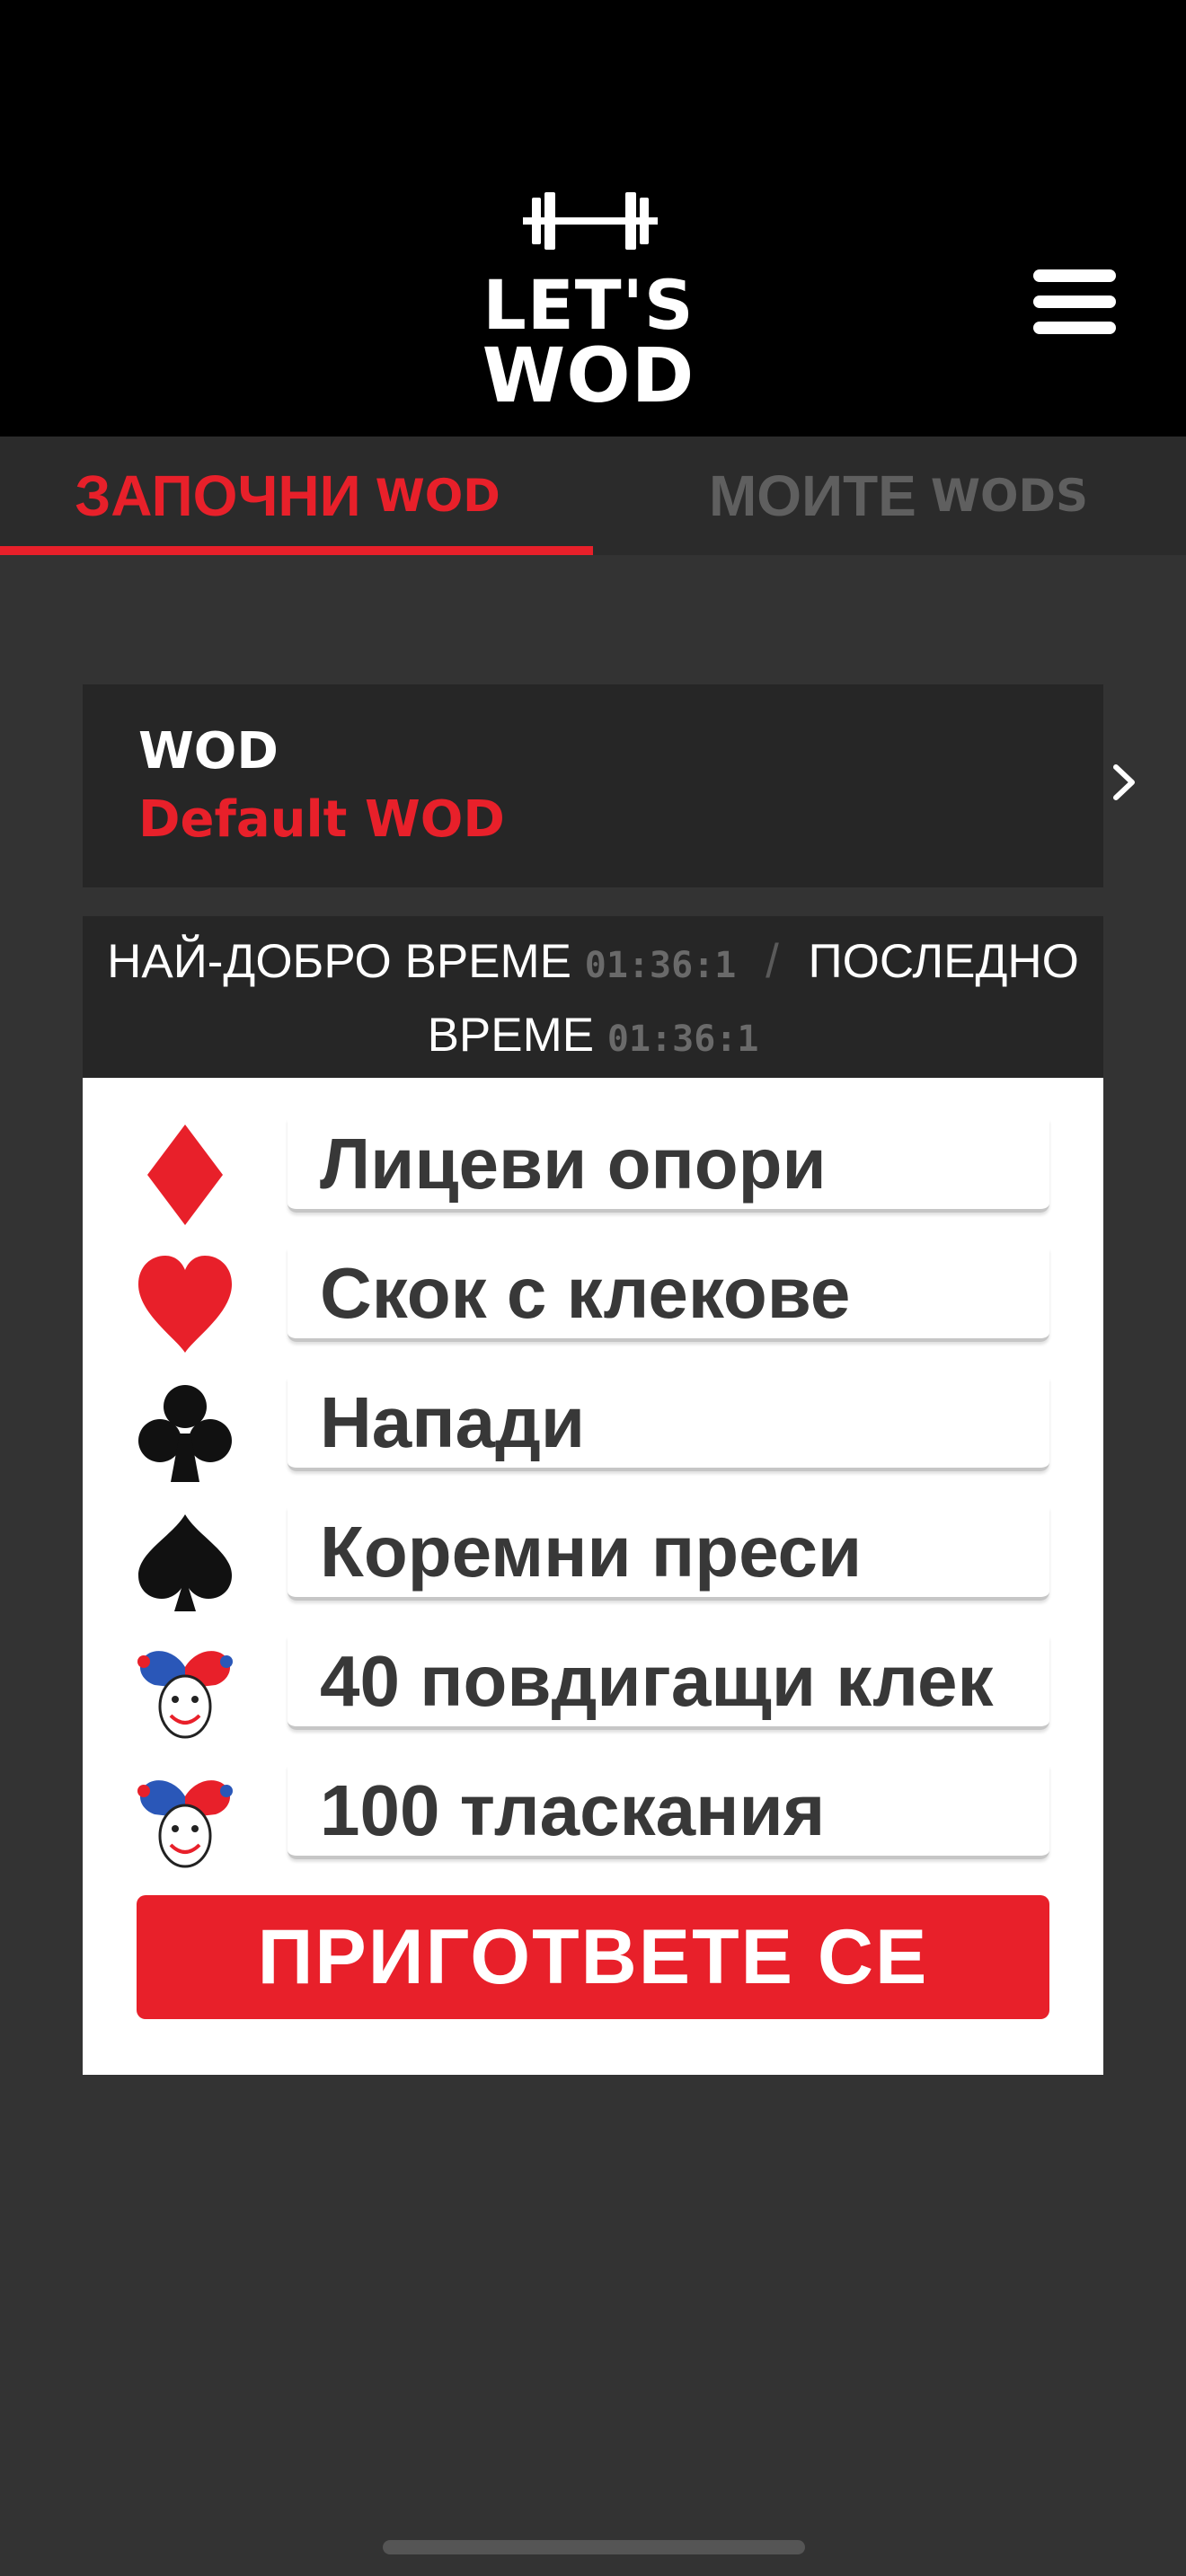 The height and width of the screenshot is (2576, 1186). Describe the element at coordinates (1009, 496) in the screenshot. I see `tab-my-wods-label-small: WODS` at that location.